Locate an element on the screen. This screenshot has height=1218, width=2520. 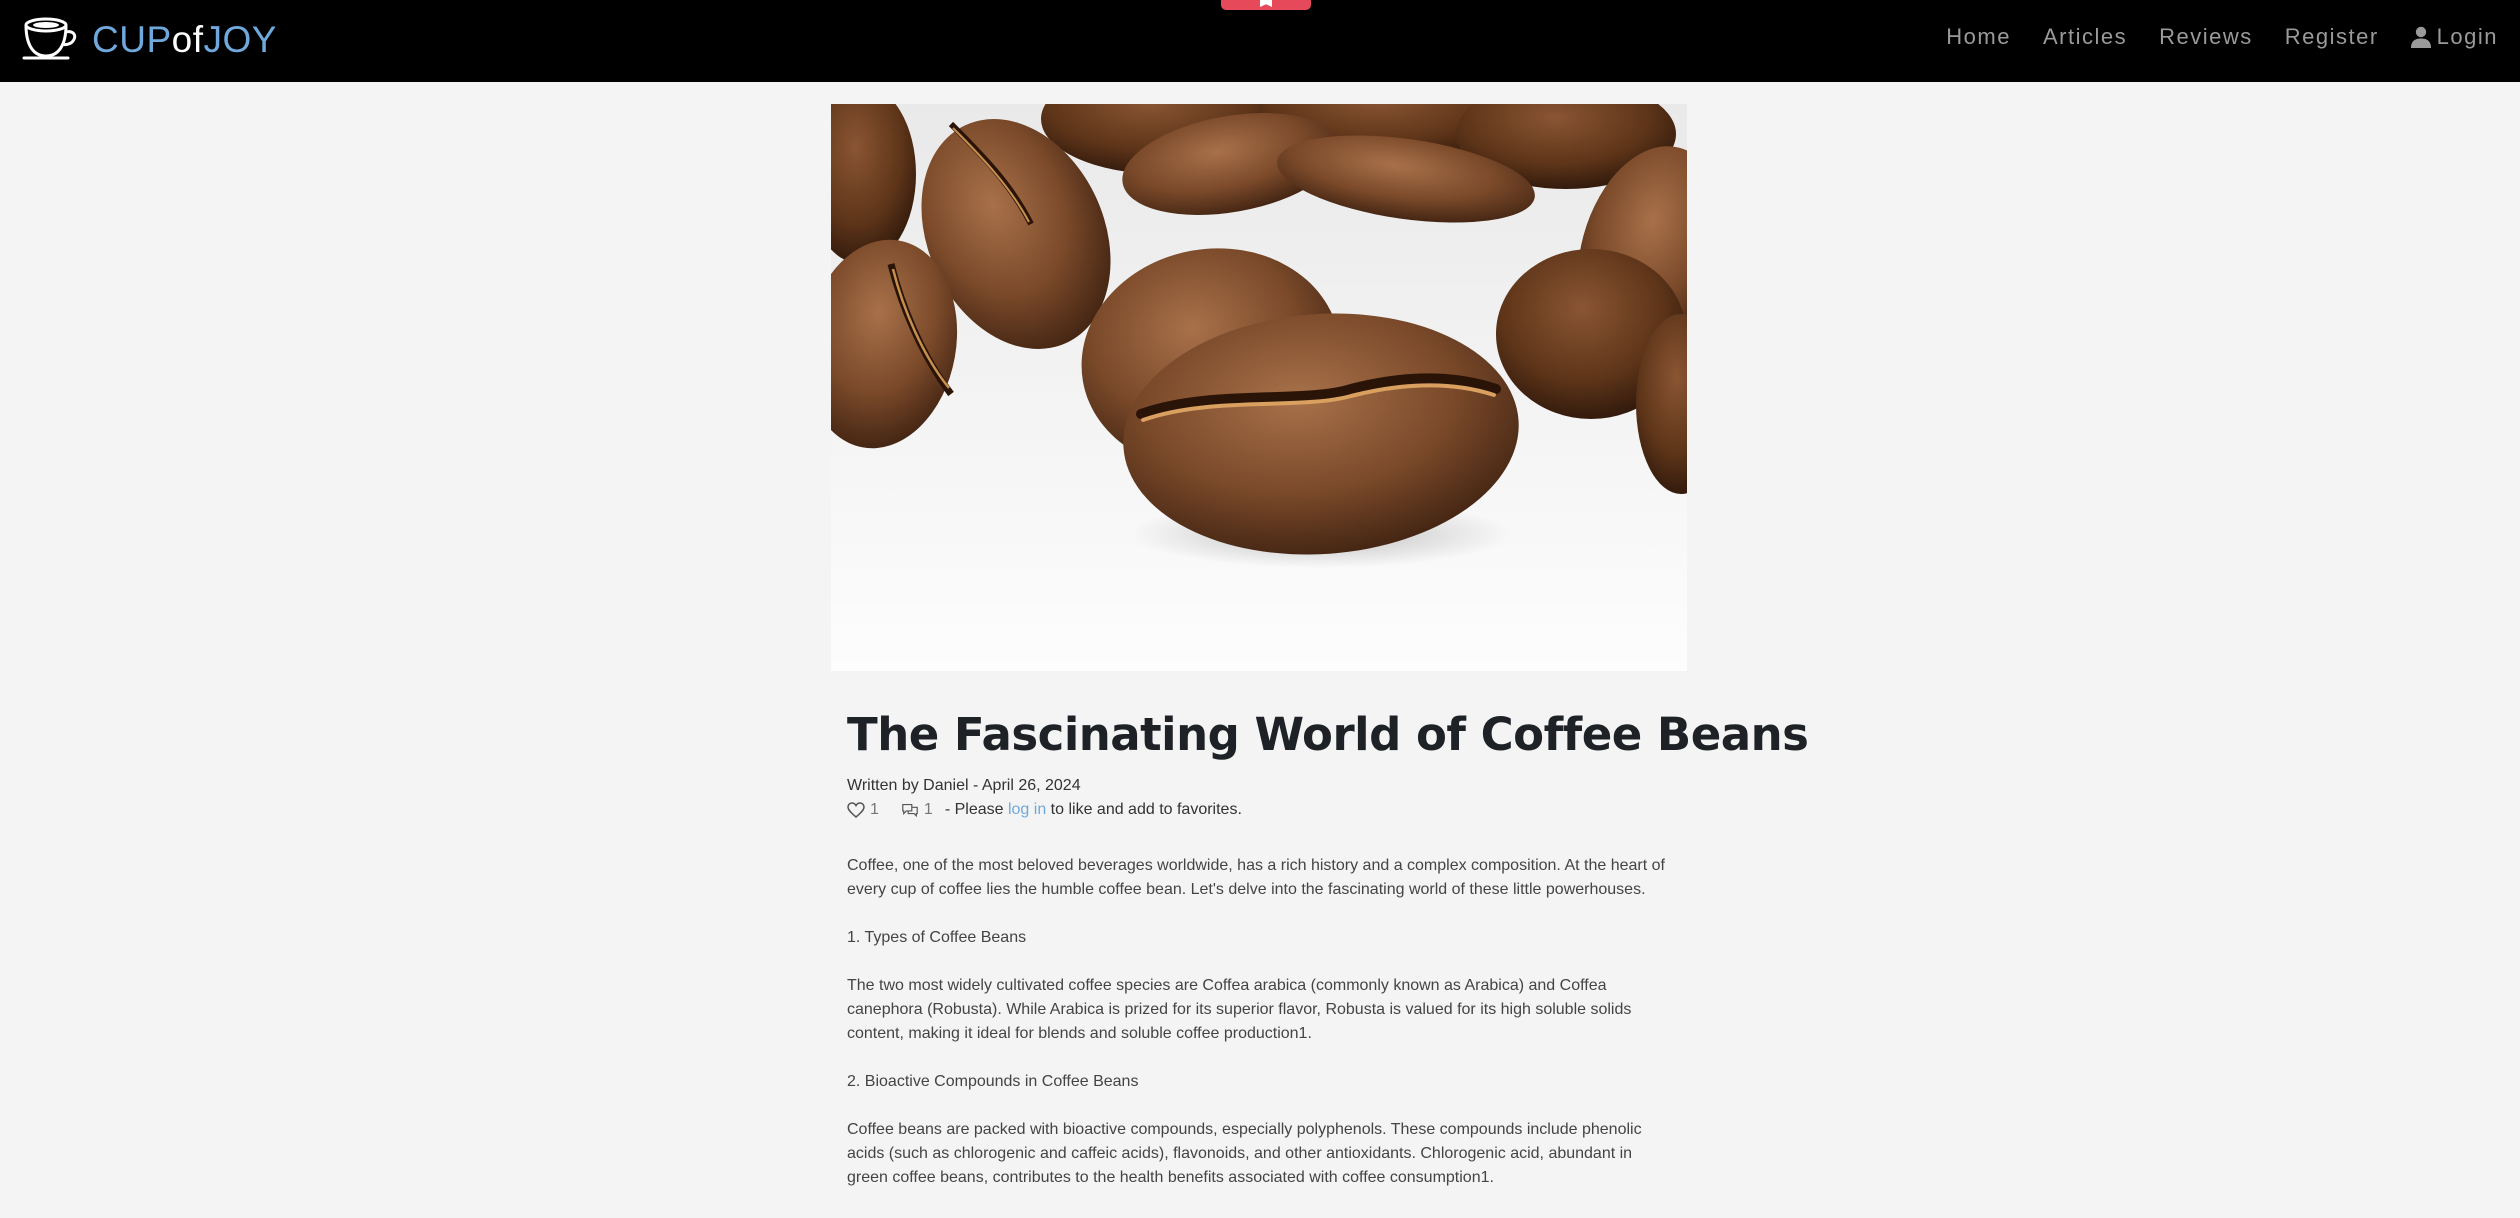
bookmark-icon is located at coordinates (1266, 3).